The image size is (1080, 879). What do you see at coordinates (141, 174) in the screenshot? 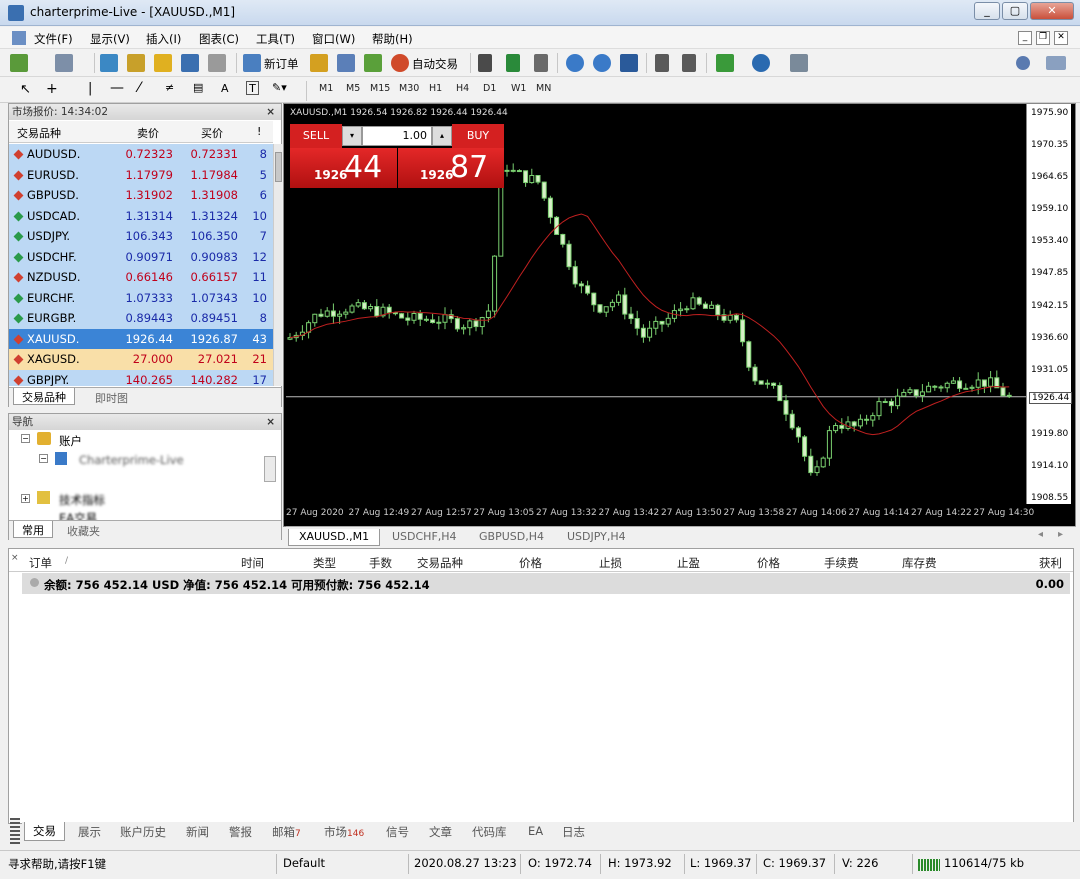
I see `market-row-eurusd: EURUSD. 1.17979 1.17984 5` at bounding box center [141, 174].